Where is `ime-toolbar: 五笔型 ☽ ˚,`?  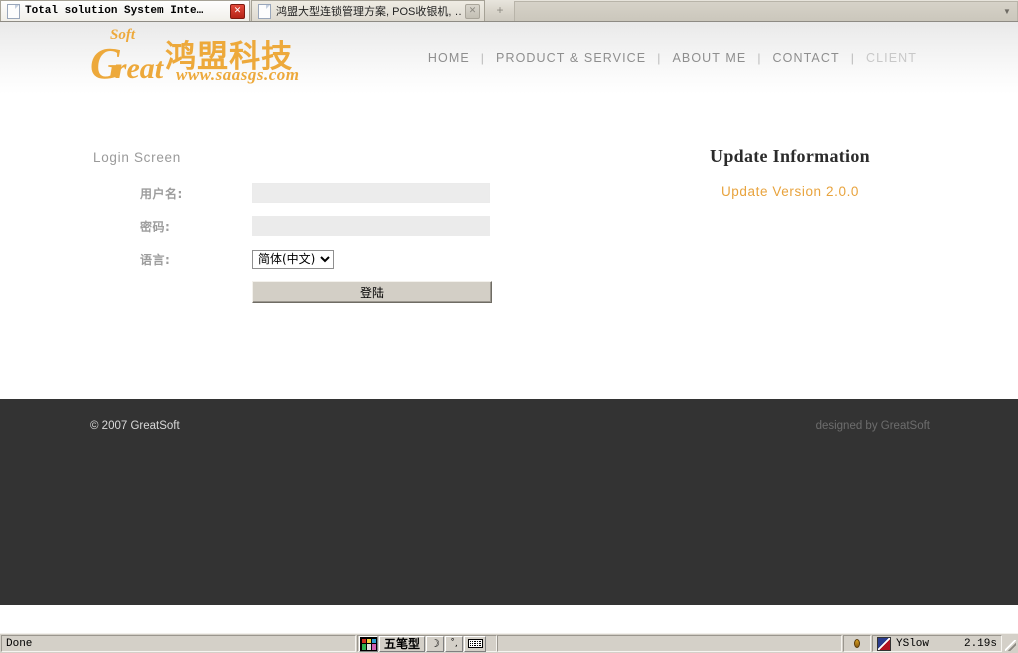 ime-toolbar: 五笔型 ☽ ˚, is located at coordinates (427, 643).